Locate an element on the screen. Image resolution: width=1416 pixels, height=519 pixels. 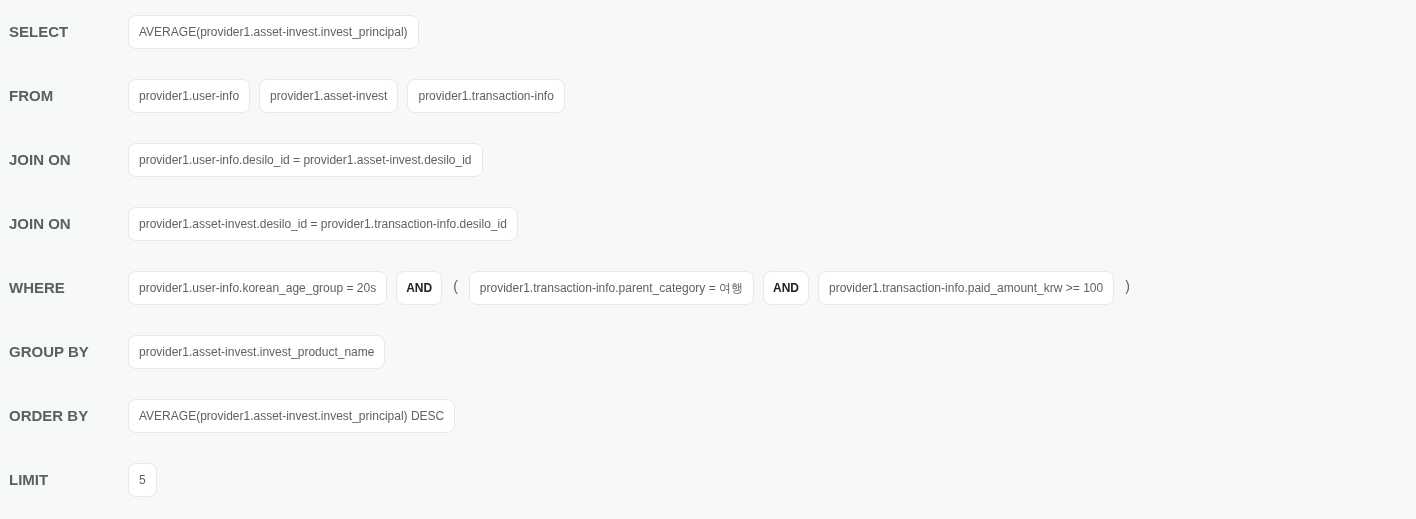
condition-chip: provider1.transaction-info.paid_amount_krw >= 100 is located at coordinates (966, 288).